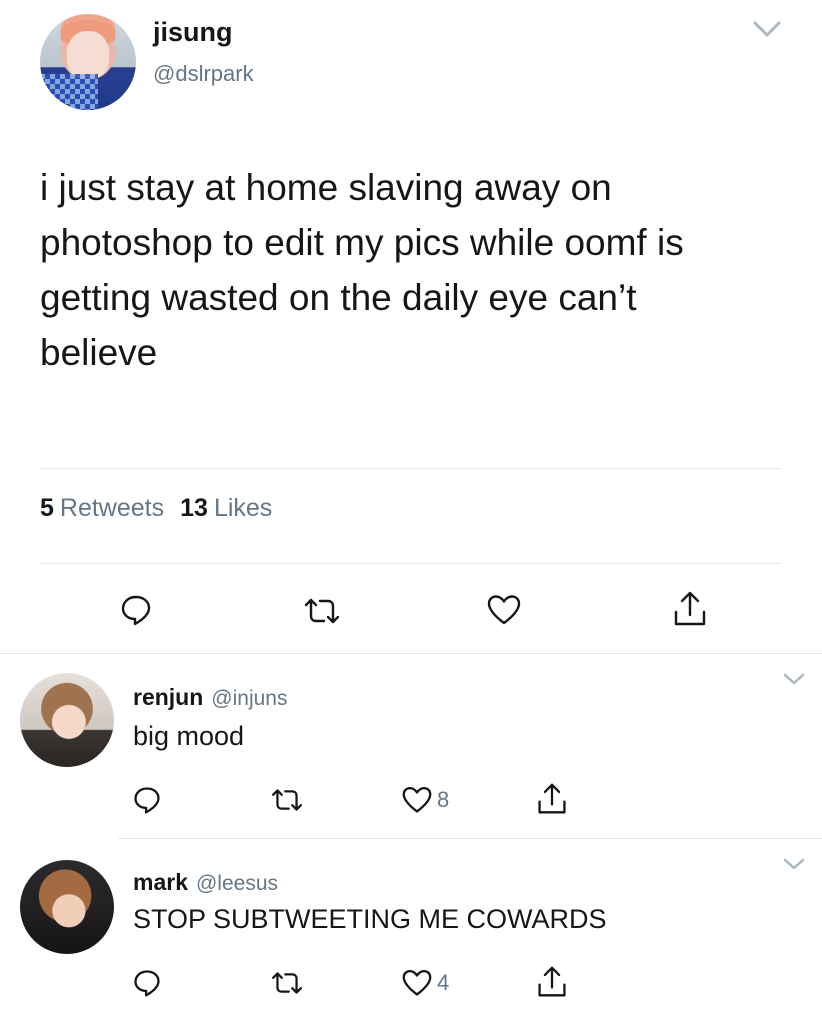 The width and height of the screenshot is (822, 1024). I want to click on reply-text: big mood, so click(189, 736).